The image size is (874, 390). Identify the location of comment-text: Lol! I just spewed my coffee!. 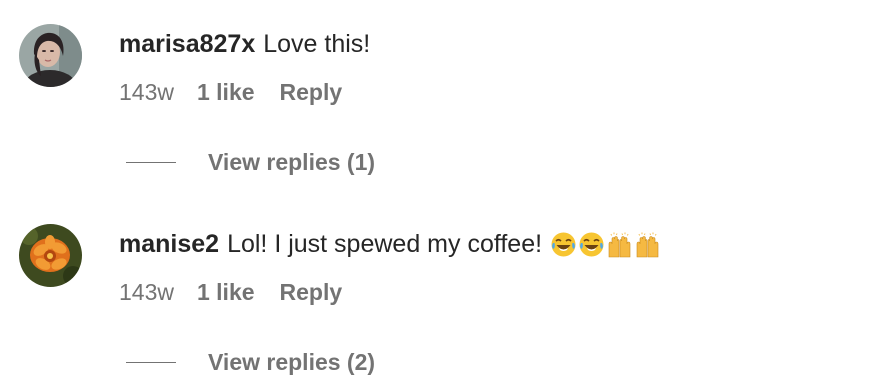
(385, 244).